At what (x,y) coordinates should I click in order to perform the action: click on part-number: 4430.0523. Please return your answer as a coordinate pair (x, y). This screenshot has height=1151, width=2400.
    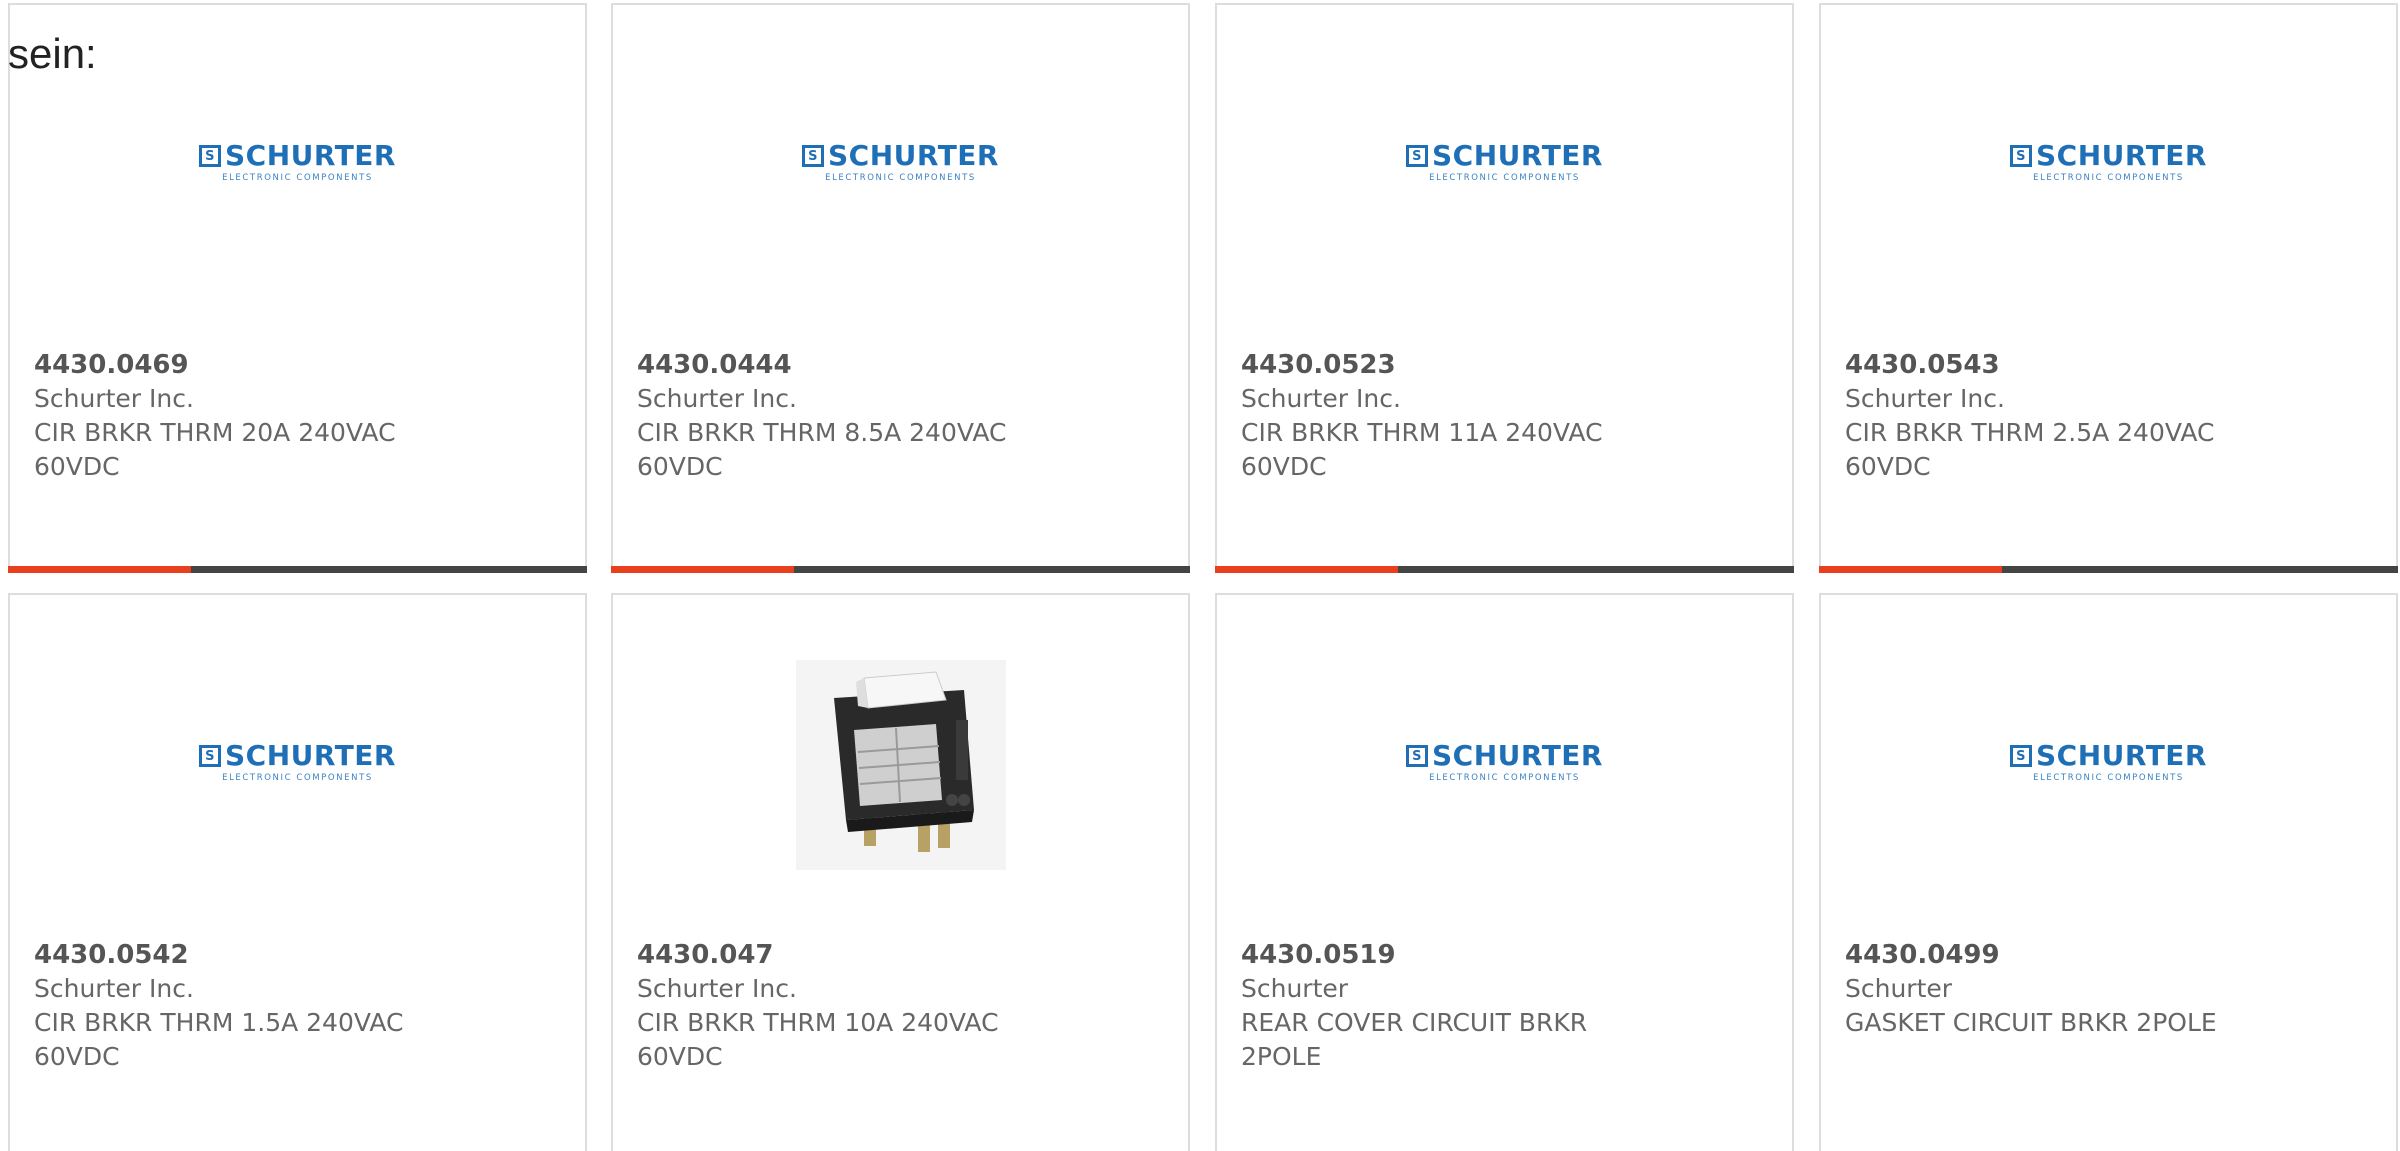
    Looking at the image, I should click on (1504, 365).